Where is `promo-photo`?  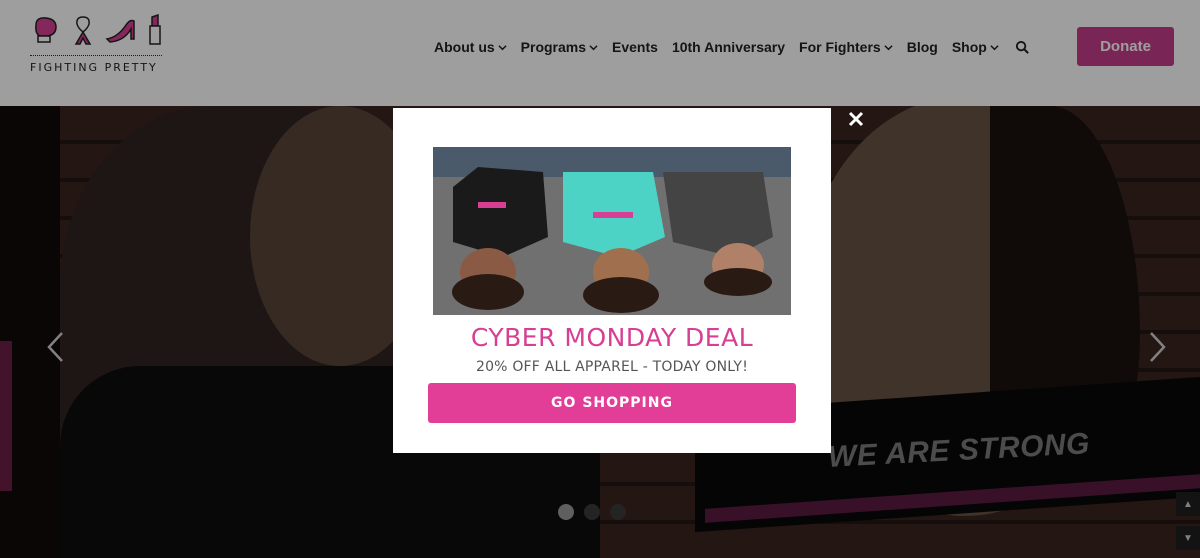
promo-photo is located at coordinates (612, 231).